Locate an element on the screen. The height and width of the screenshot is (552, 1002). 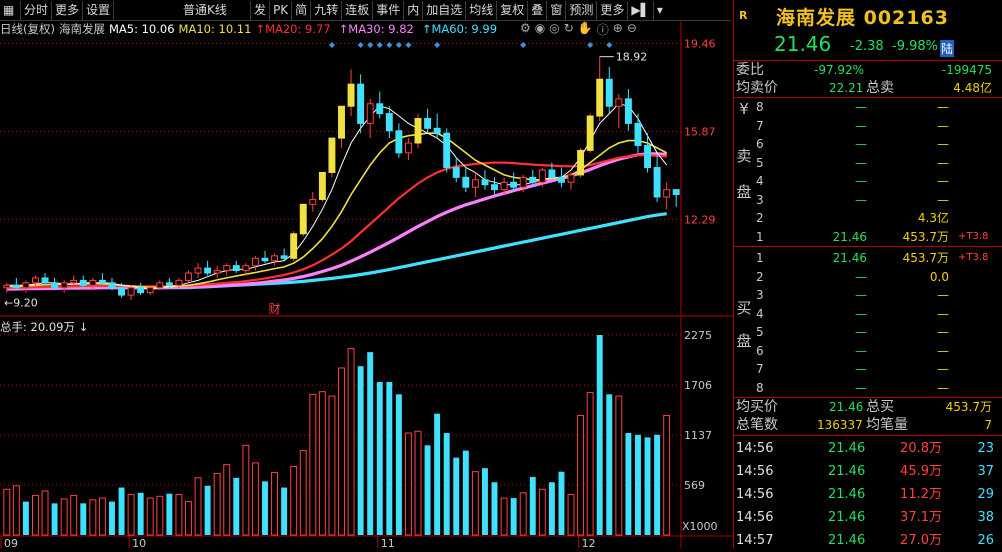
buy-level-row: 2 — 0.0 is located at coordinates (868, 277).